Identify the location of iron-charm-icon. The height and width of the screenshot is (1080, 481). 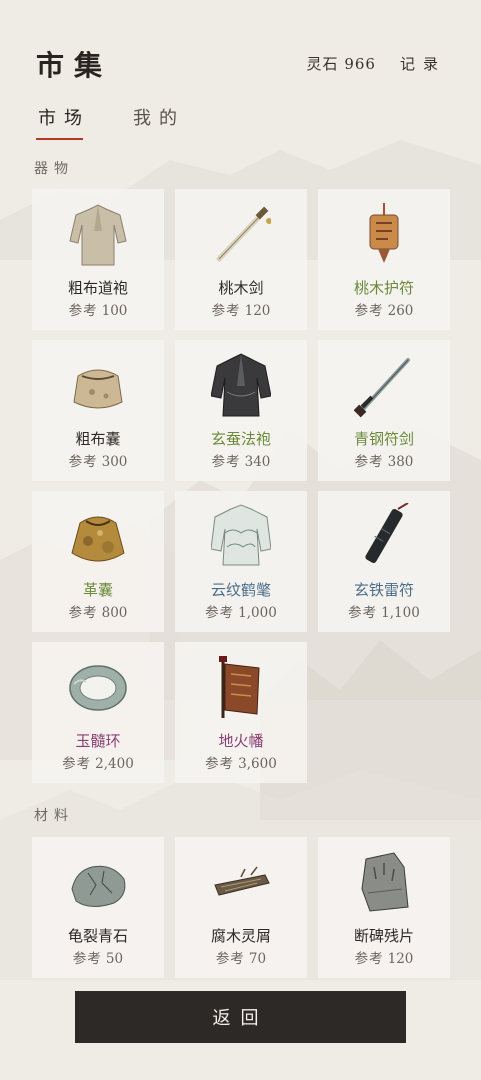
(387, 533).